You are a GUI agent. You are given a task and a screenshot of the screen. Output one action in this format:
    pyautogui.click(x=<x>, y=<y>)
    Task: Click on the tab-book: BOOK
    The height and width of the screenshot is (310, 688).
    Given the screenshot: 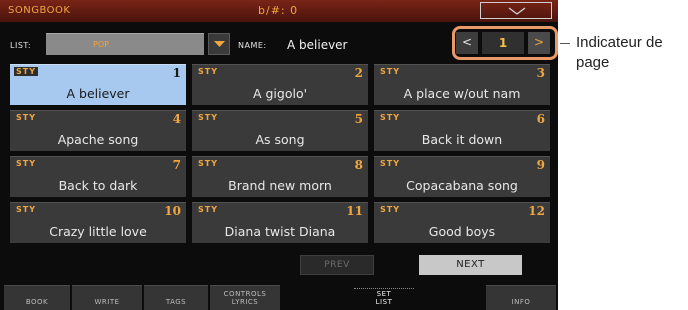 What is the action you would take?
    pyautogui.click(x=37, y=297)
    